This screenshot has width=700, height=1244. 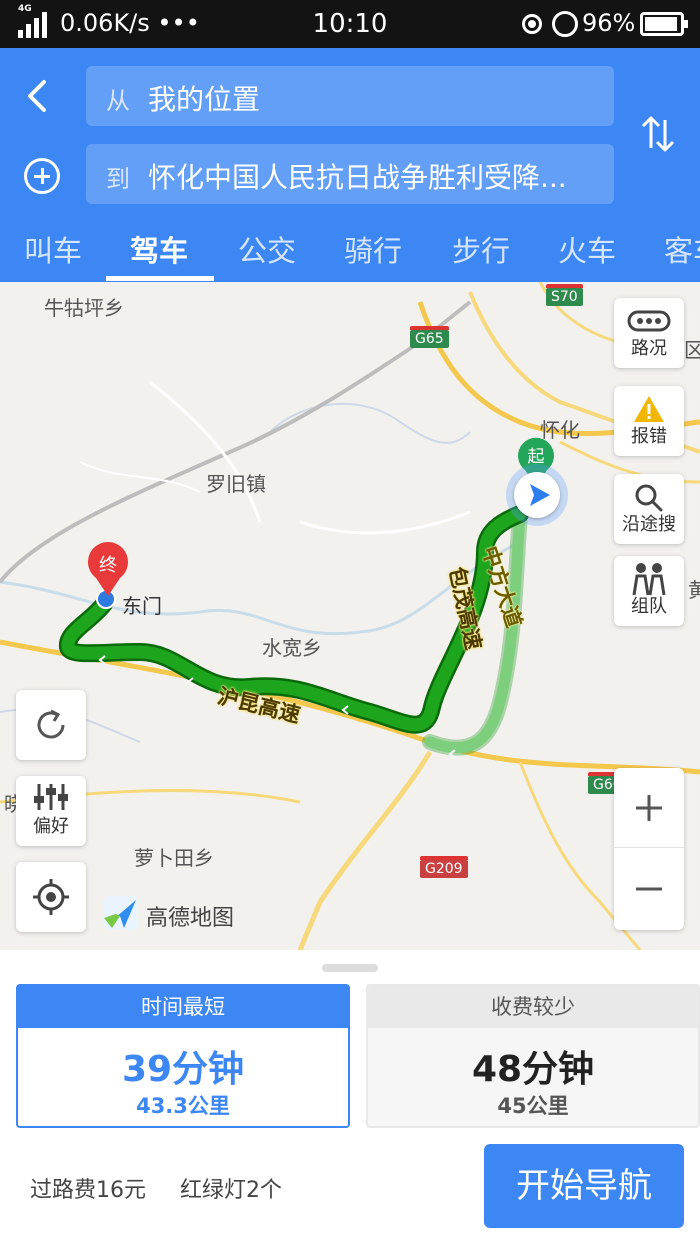 I want to click on tab-bike: 骑行, so click(x=373, y=249).